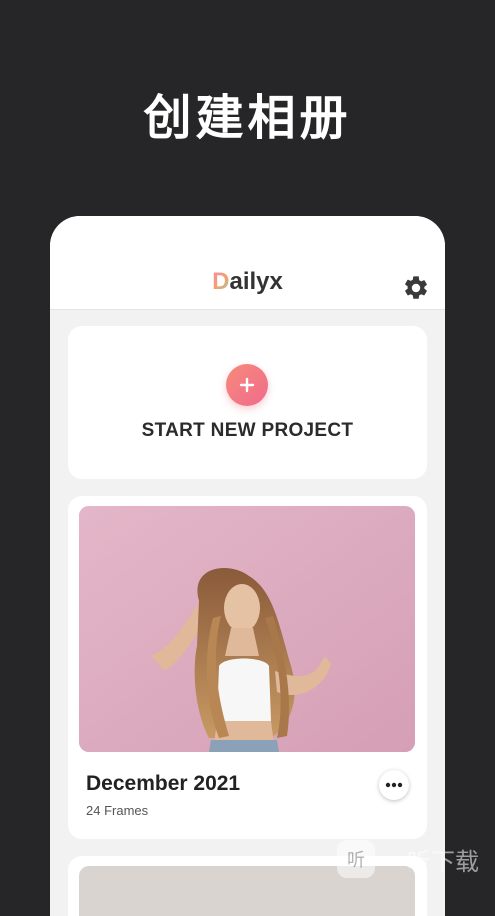  Describe the element at coordinates (163, 783) in the screenshot. I see `album-title: December 2021` at that location.